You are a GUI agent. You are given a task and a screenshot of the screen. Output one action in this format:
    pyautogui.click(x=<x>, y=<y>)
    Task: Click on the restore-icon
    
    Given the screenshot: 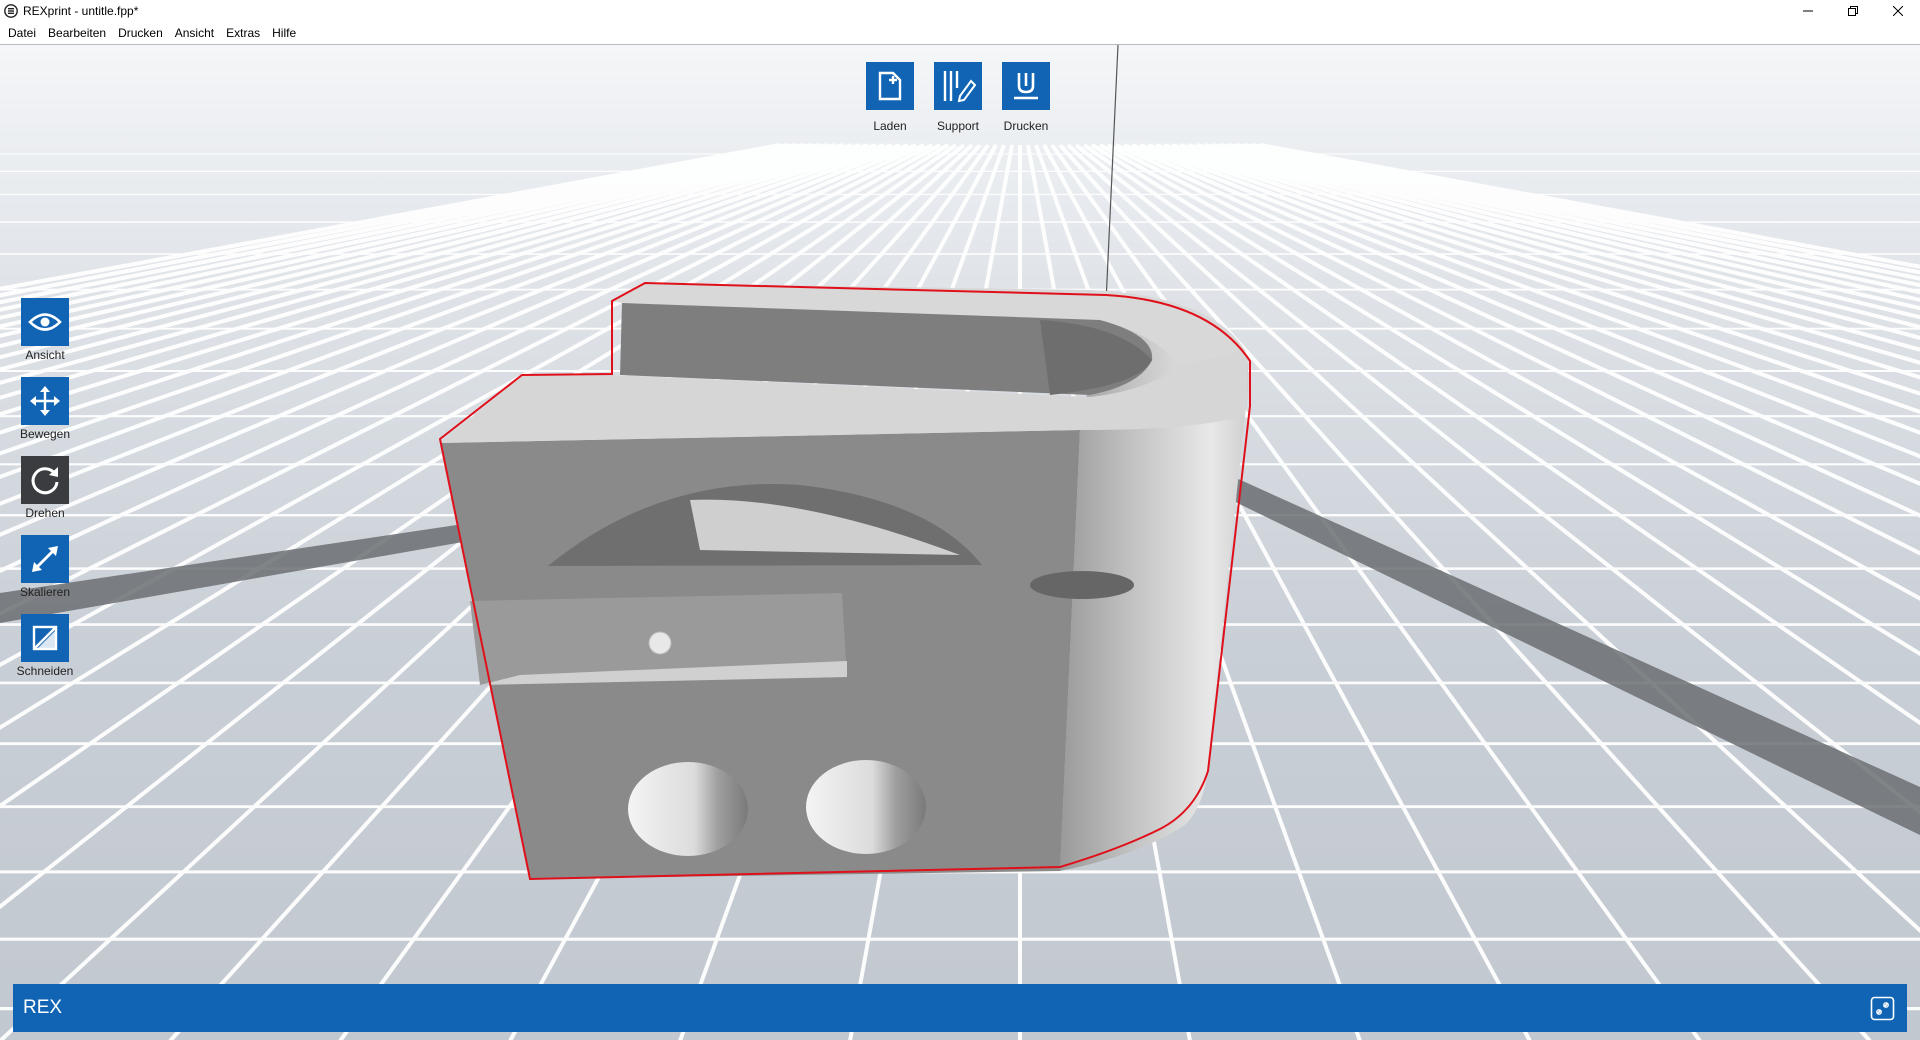 What is the action you would take?
    pyautogui.click(x=1852, y=11)
    